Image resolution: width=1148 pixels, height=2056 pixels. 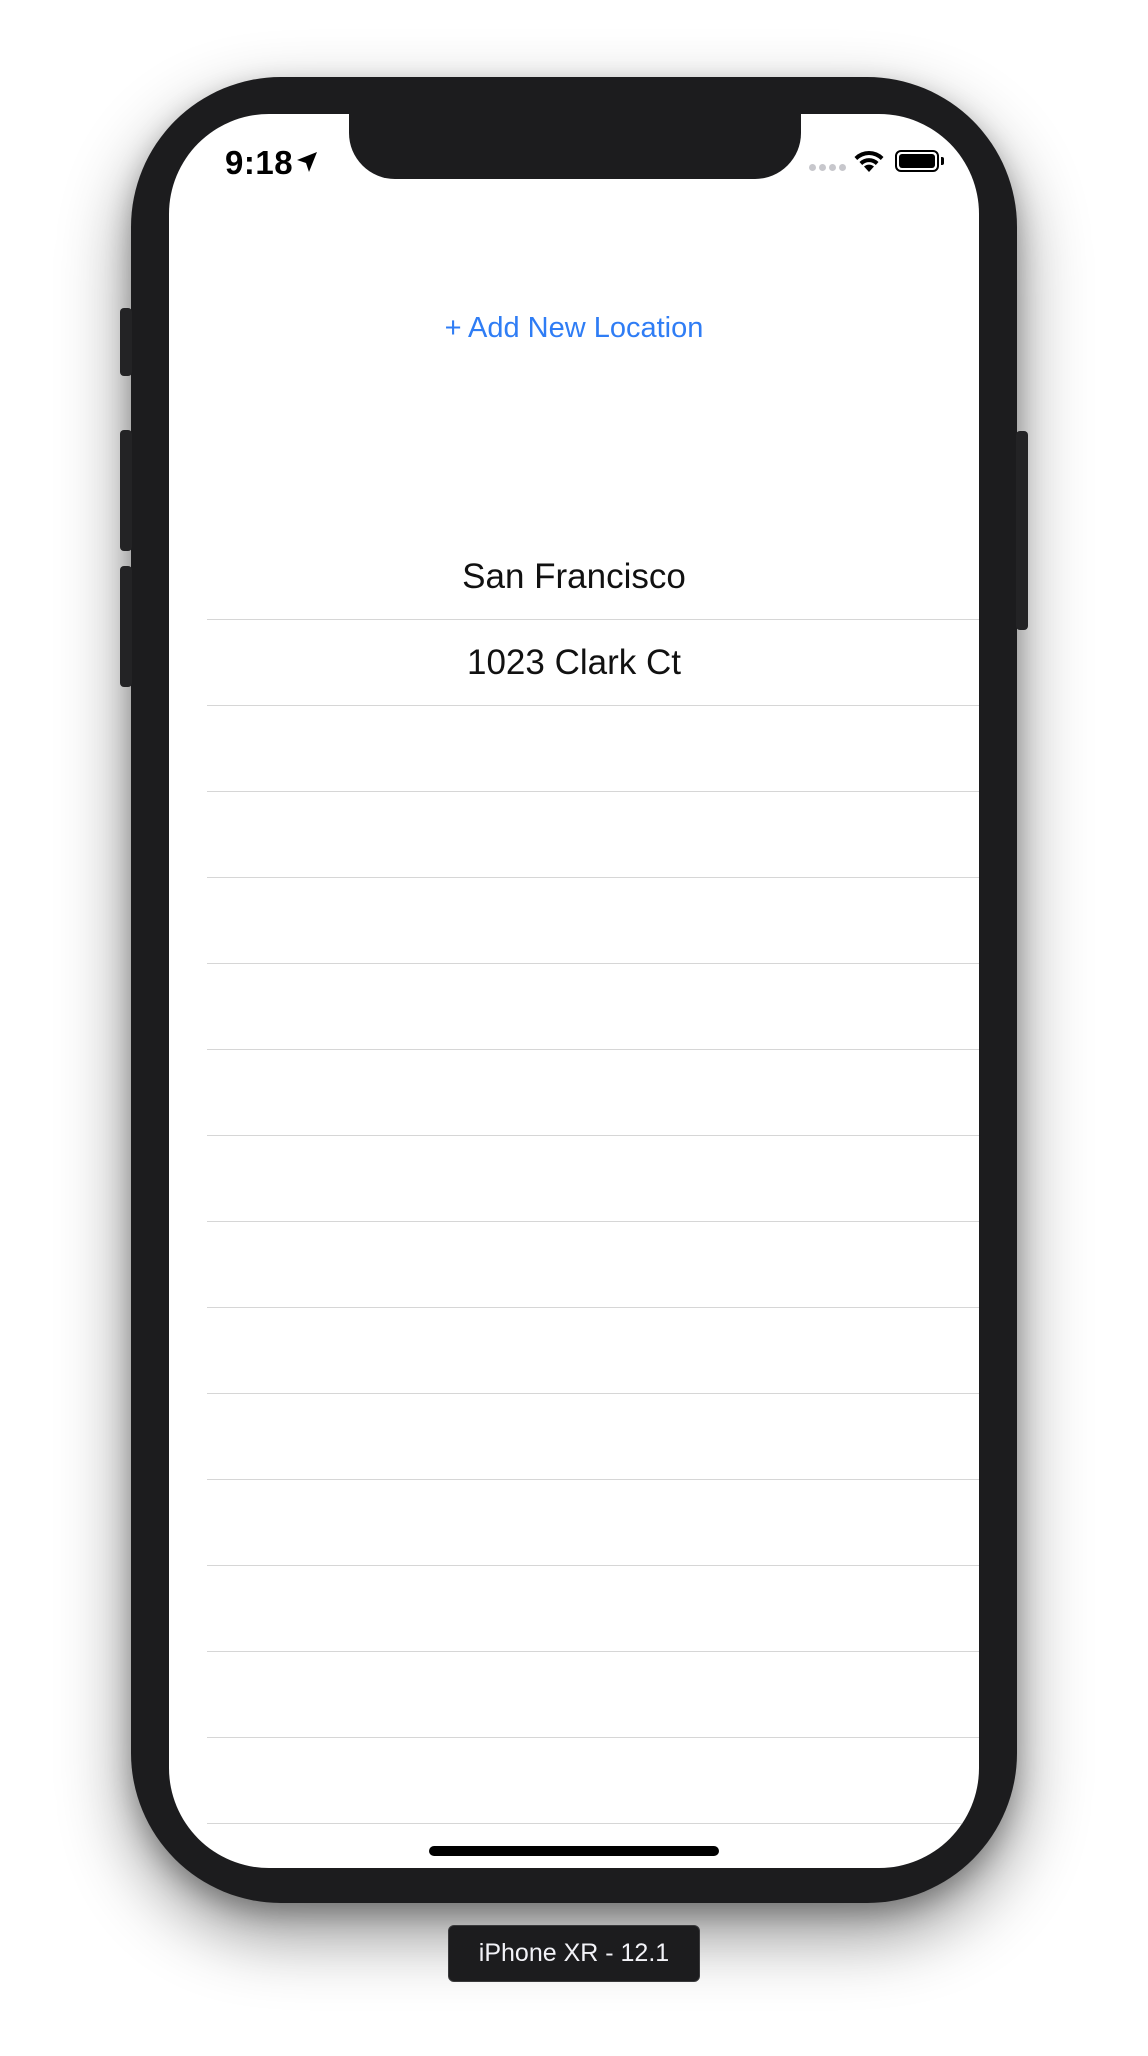 I want to click on wifi-icon, so click(x=869, y=161).